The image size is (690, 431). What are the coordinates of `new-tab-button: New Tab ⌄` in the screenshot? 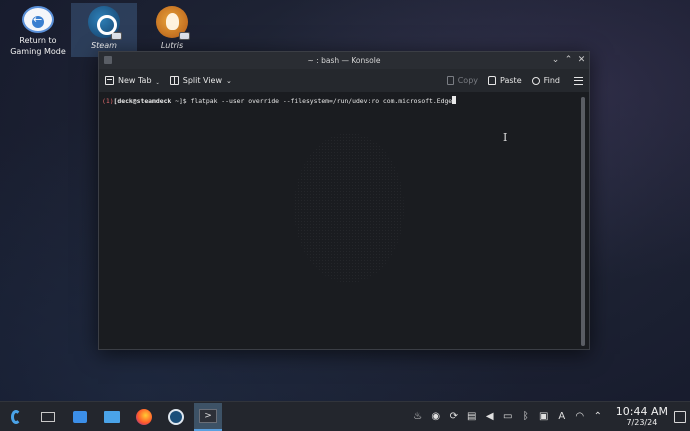 It's located at (132, 80).